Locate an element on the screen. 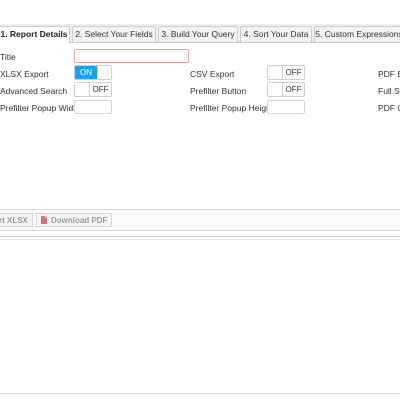 The width and height of the screenshot is (400, 400). export-toolbar: rt XLSX Download PDF is located at coordinates (200, 220).